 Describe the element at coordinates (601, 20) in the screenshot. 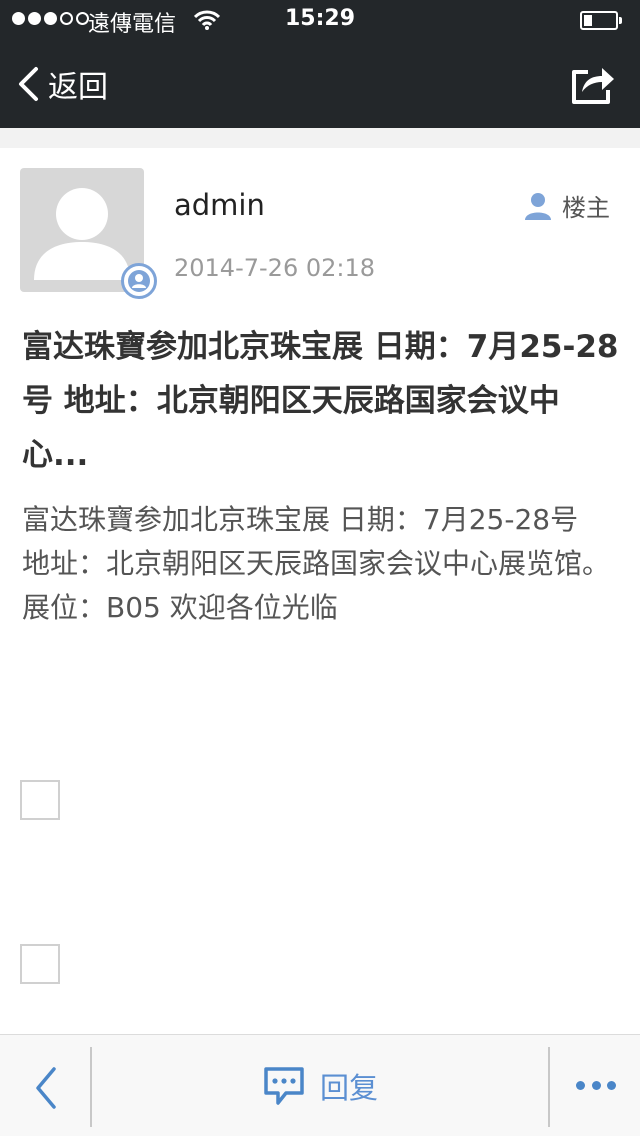

I see `battery-icon` at that location.